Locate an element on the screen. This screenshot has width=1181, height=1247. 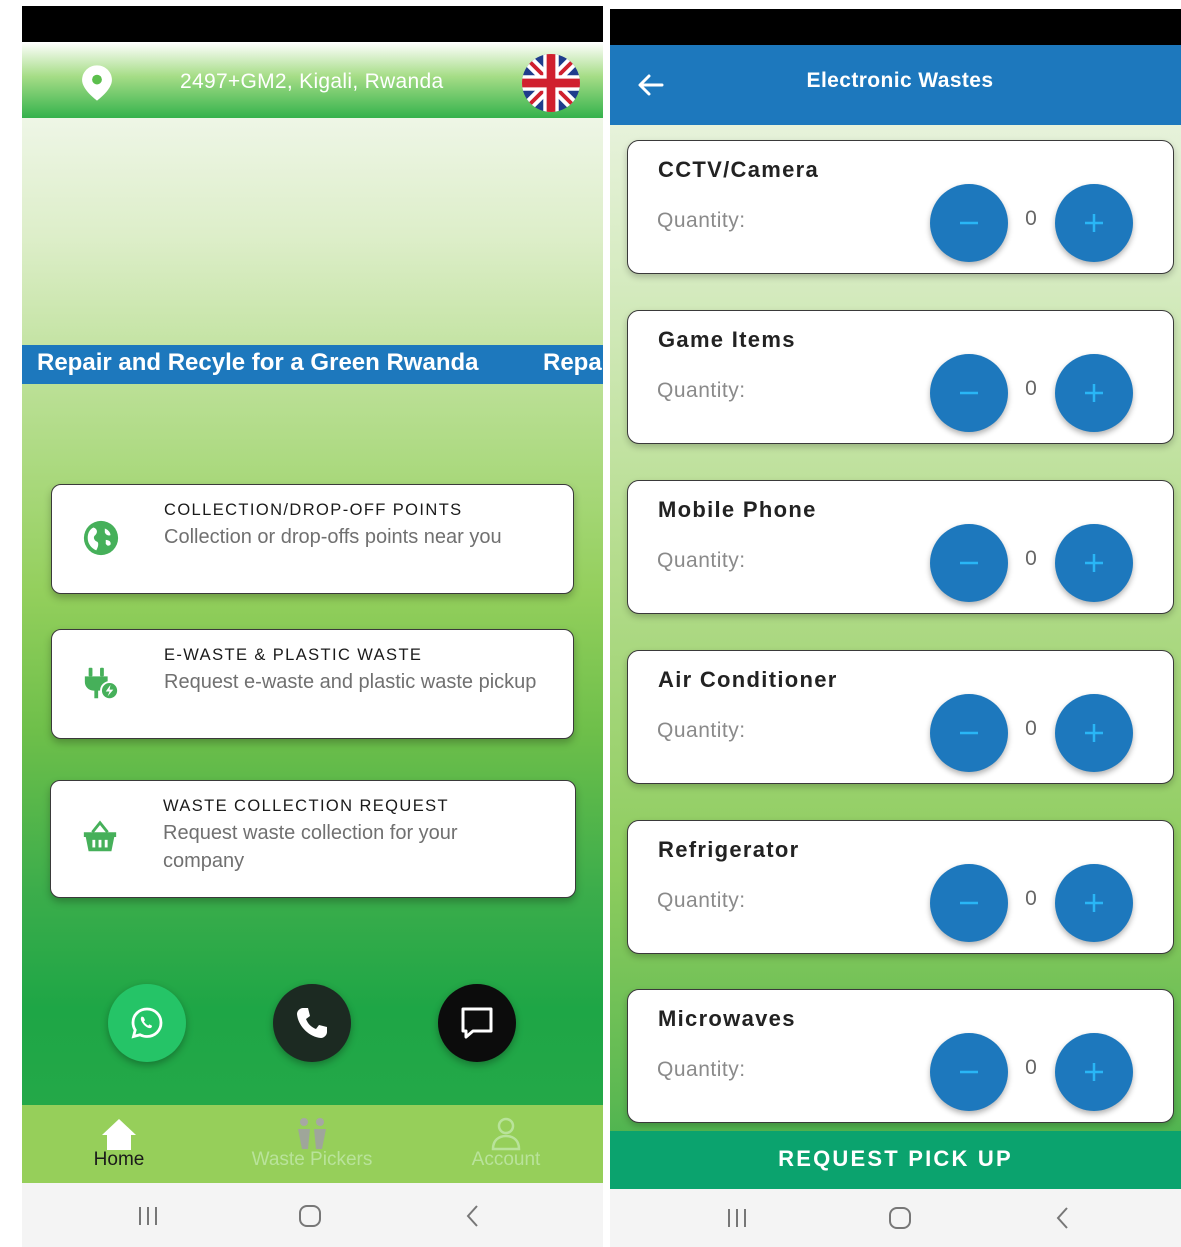
call-button is located at coordinates (312, 1023).